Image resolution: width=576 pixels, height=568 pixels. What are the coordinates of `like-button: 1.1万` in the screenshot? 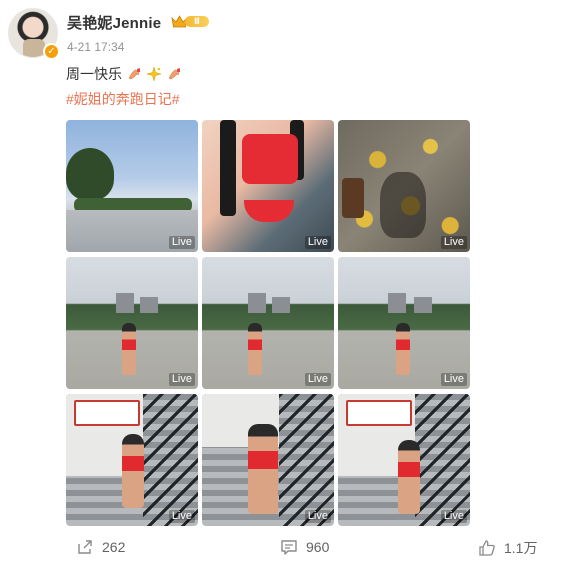 It's located at (507, 548).